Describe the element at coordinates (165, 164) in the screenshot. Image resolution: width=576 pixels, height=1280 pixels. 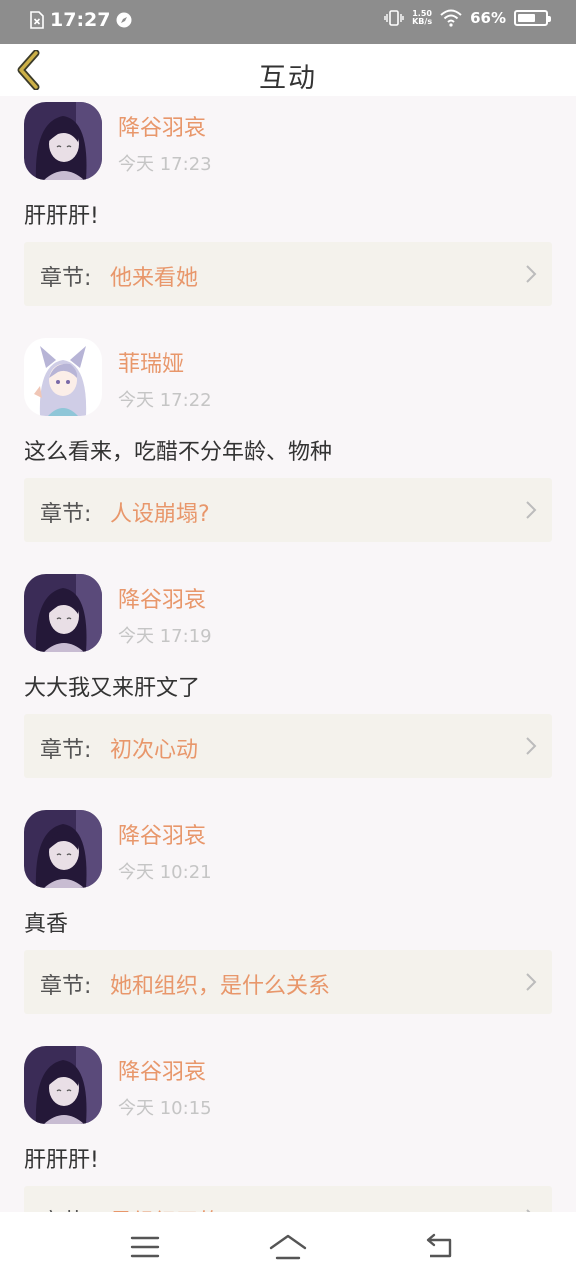
I see `comment-time: 今天 17:23` at that location.